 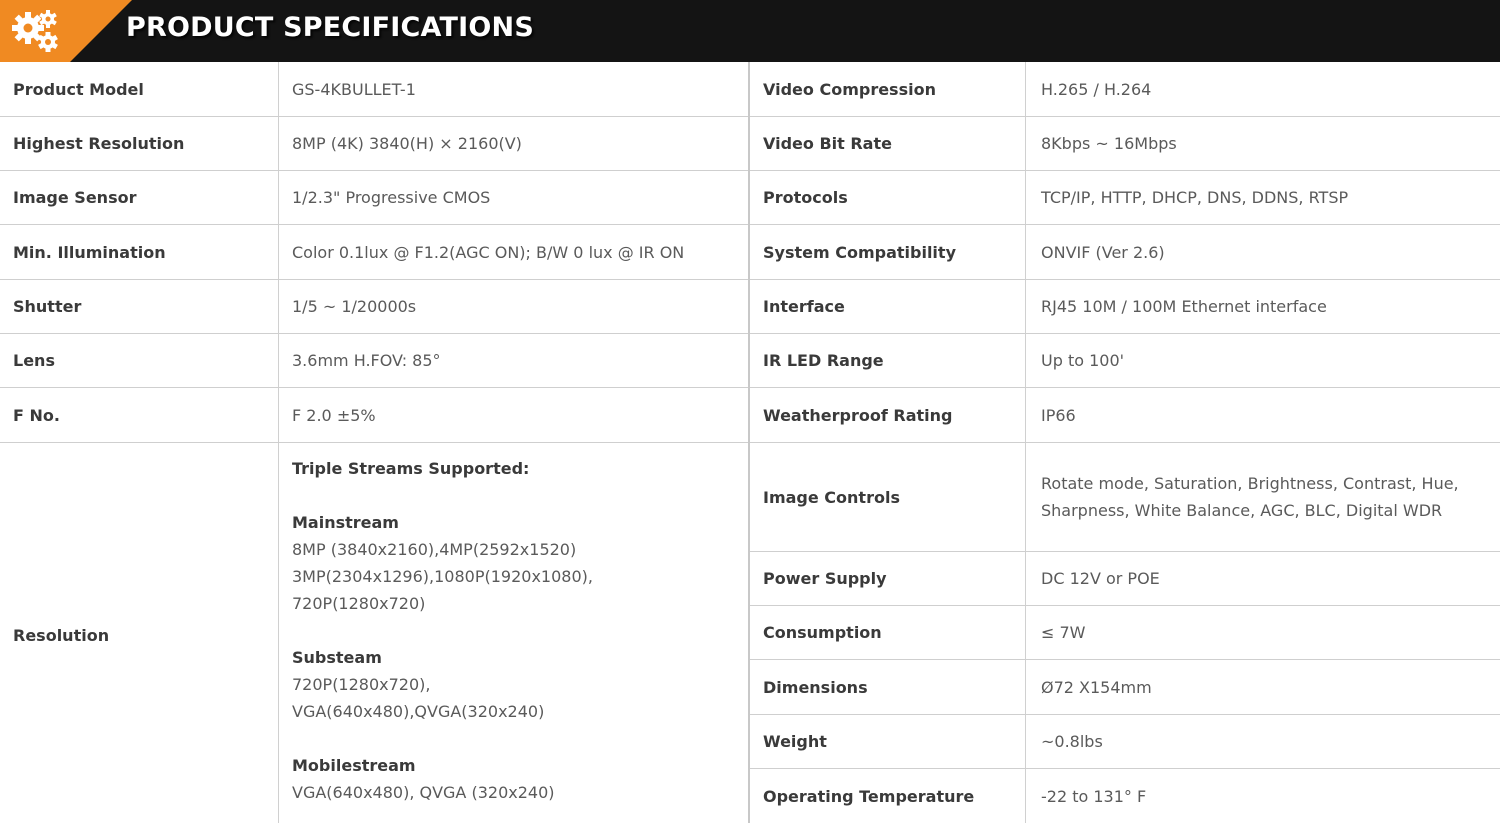 I want to click on spec-value: ≤ 7W, so click(x=1063, y=632).